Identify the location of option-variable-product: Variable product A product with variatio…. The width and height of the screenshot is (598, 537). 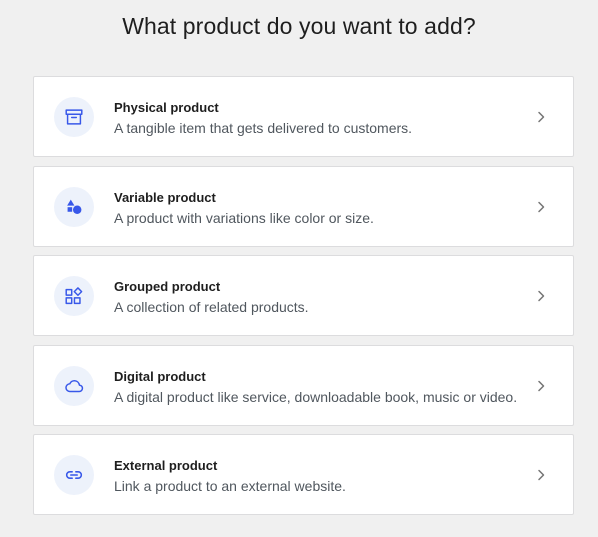
(303, 206).